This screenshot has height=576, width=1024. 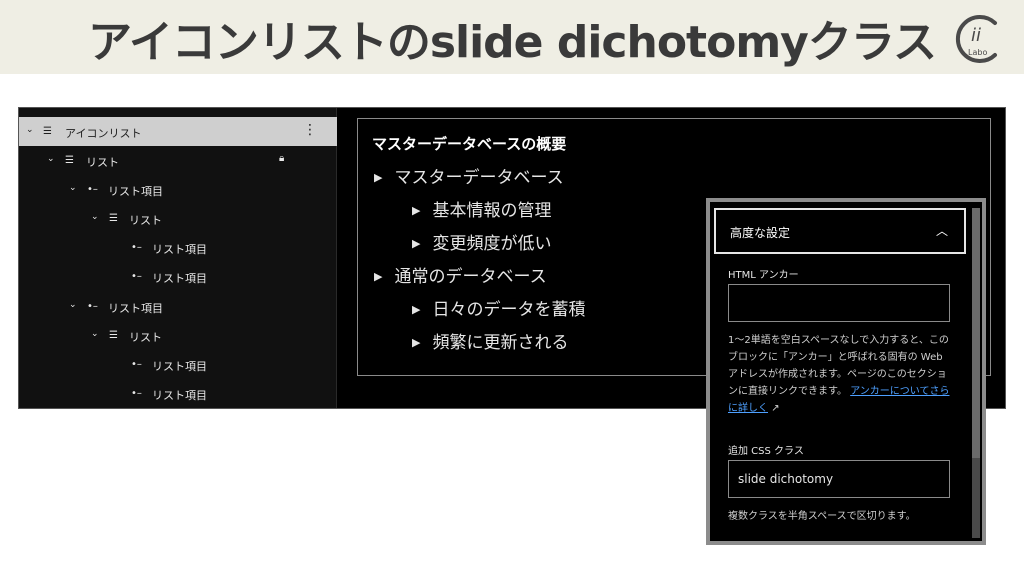 What do you see at coordinates (763, 275) in the screenshot?
I see `html-anchor-label: HTML アンカー` at bounding box center [763, 275].